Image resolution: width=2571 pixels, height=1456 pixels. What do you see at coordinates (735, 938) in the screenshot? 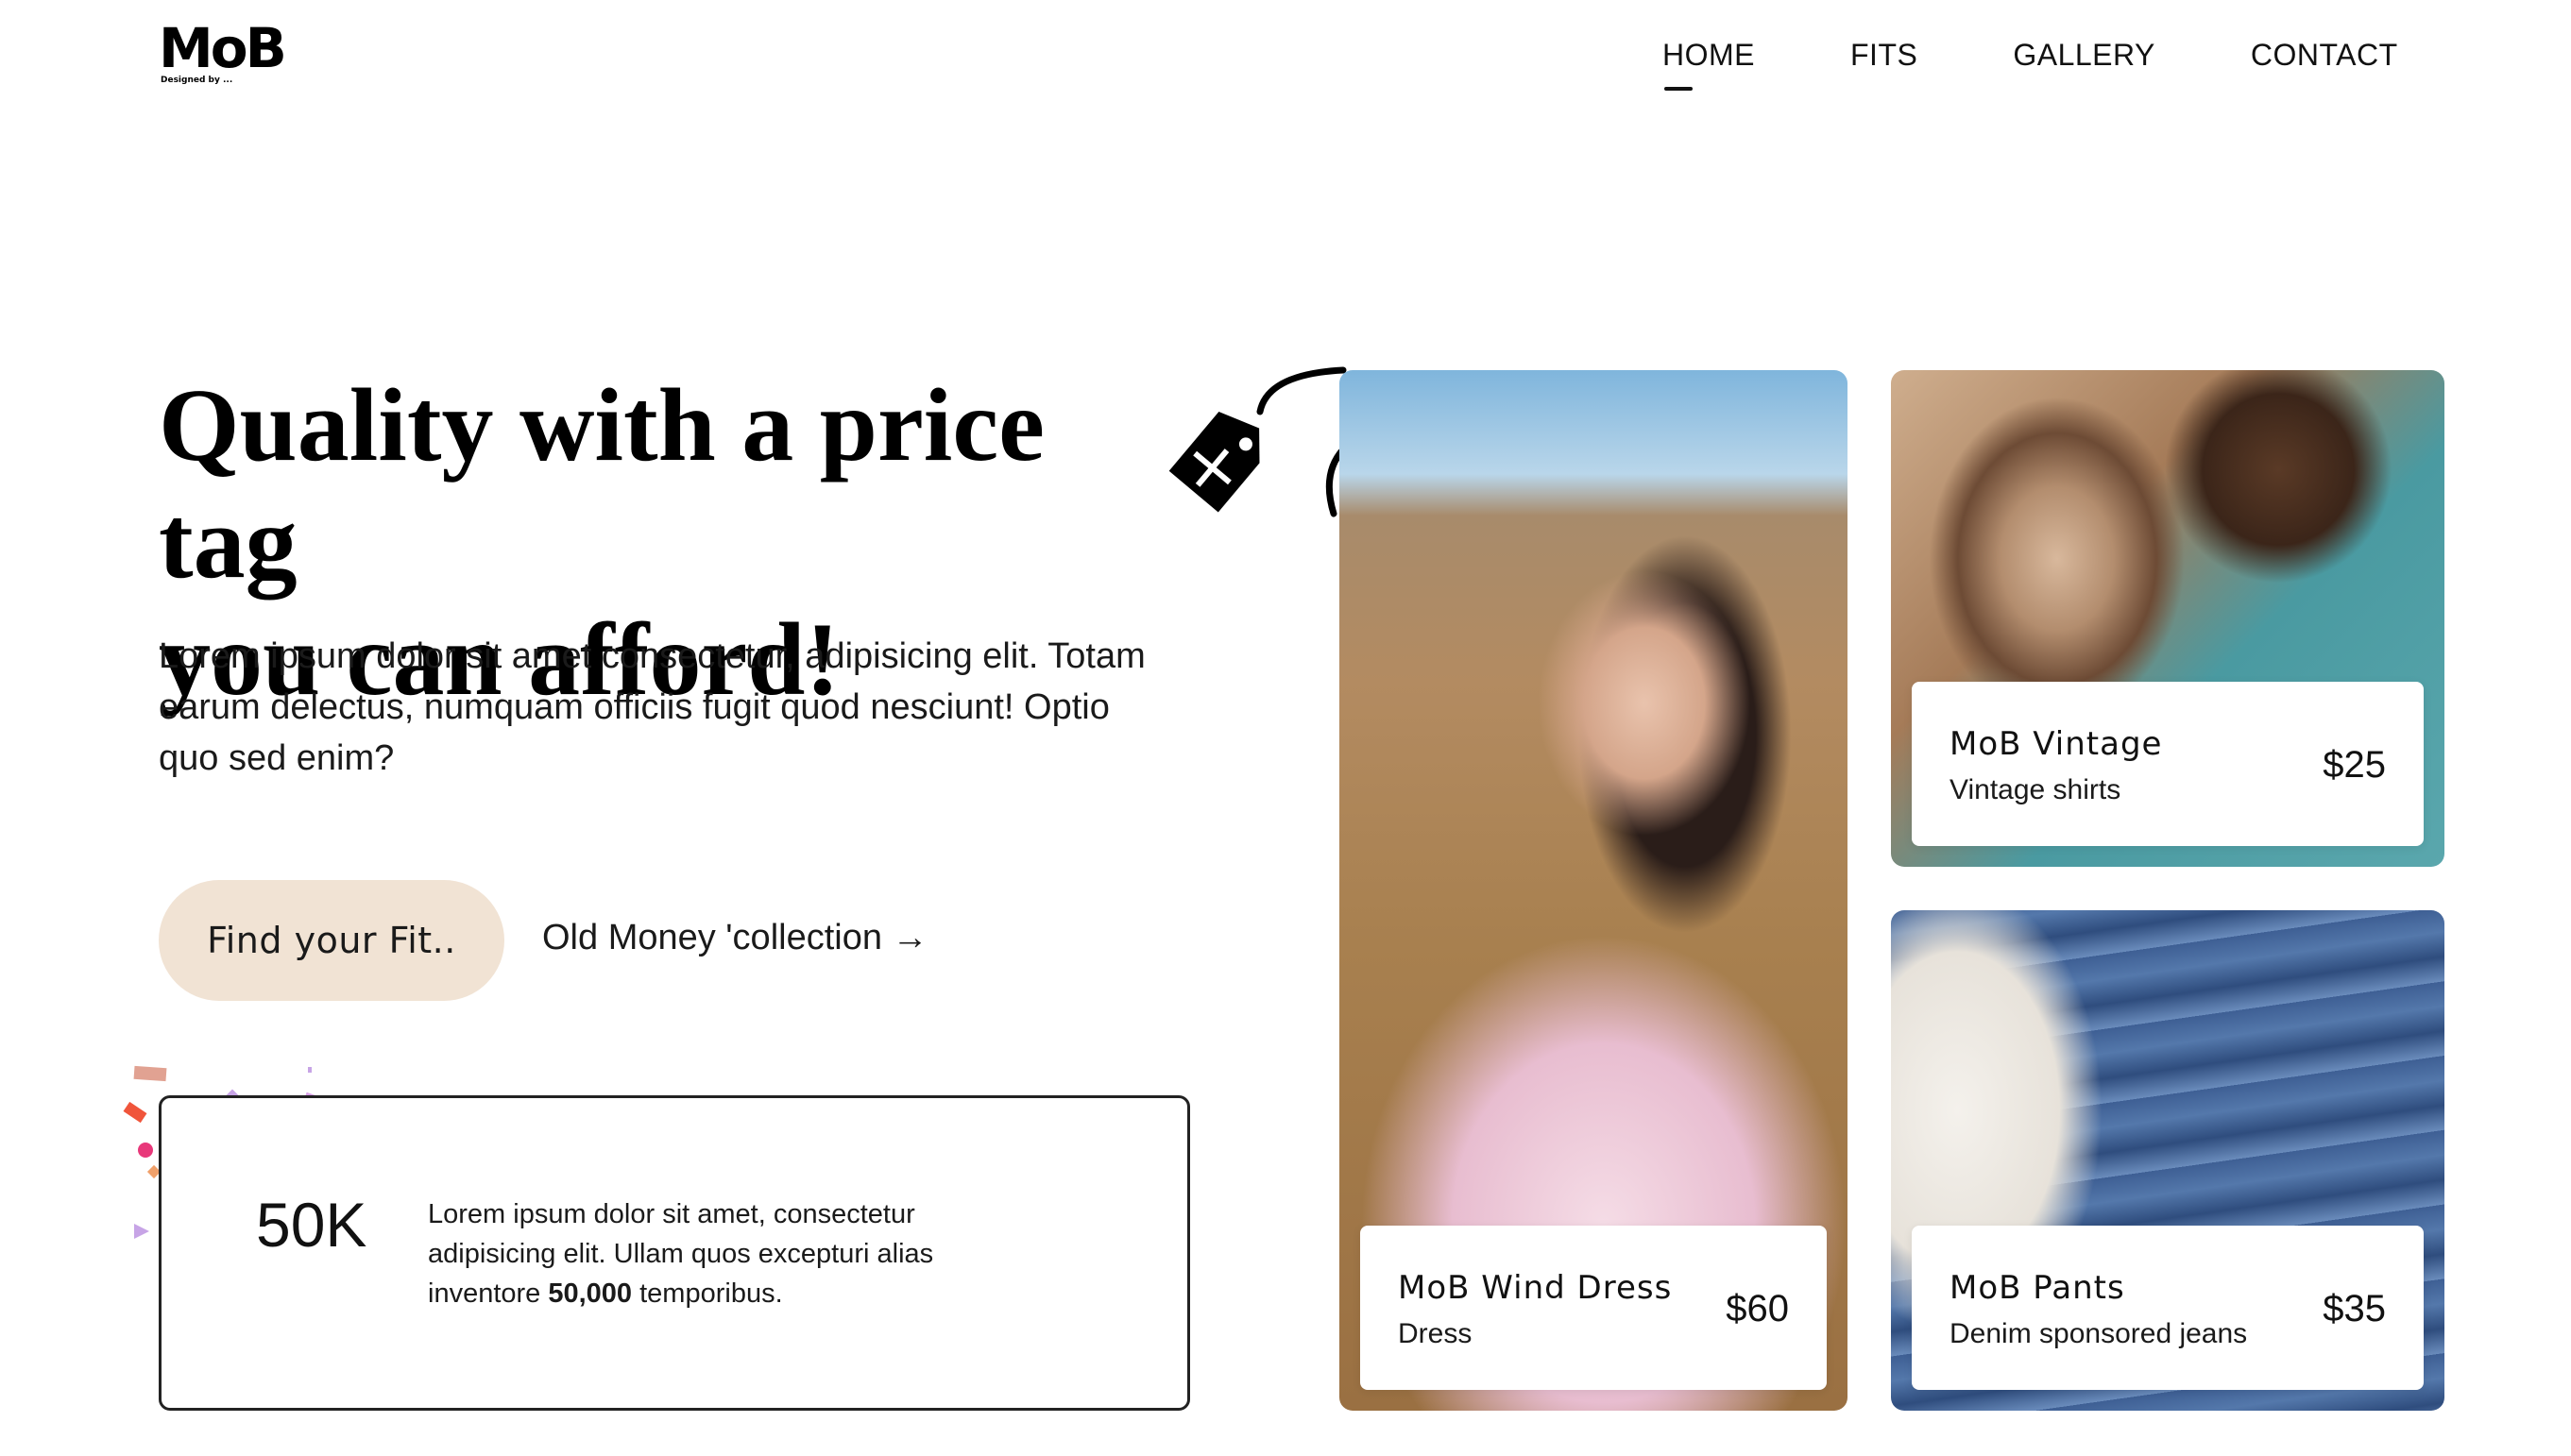
I see `old-money-collection-link: Old Money 'collection →` at bounding box center [735, 938].